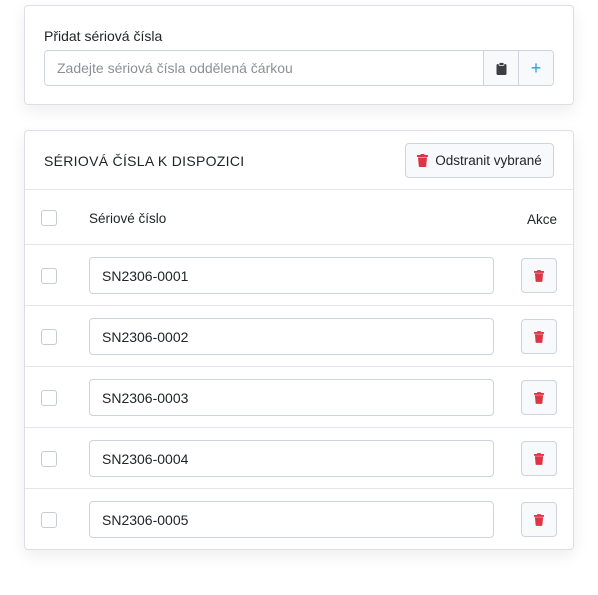 Image resolution: width=598 pixels, height=595 pixels. Describe the element at coordinates (144, 161) in the screenshot. I see `available-serials-title: SÉRIOVÁ ČÍSLA K DISPOZICI` at that location.